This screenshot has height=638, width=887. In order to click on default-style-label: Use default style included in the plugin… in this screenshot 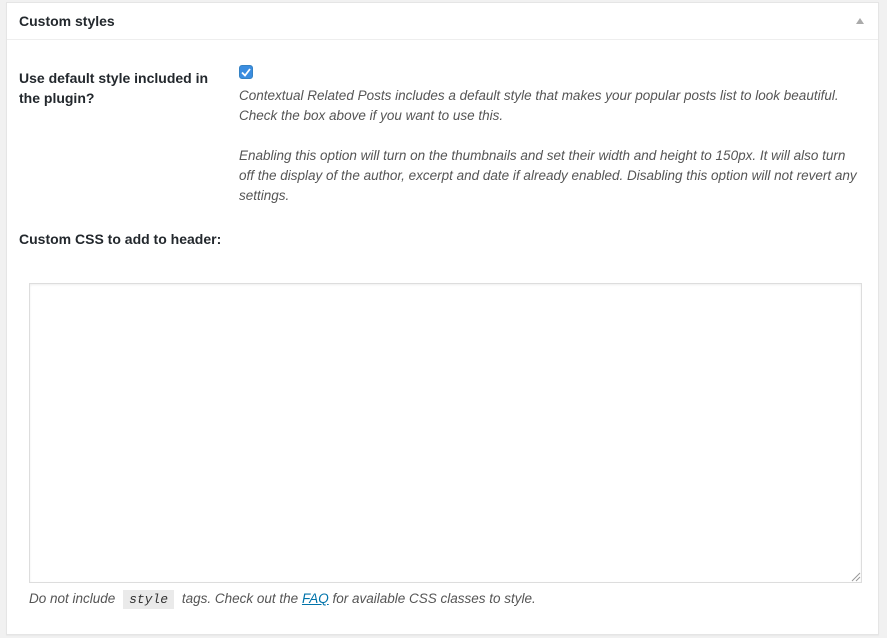, I will do `click(114, 88)`.